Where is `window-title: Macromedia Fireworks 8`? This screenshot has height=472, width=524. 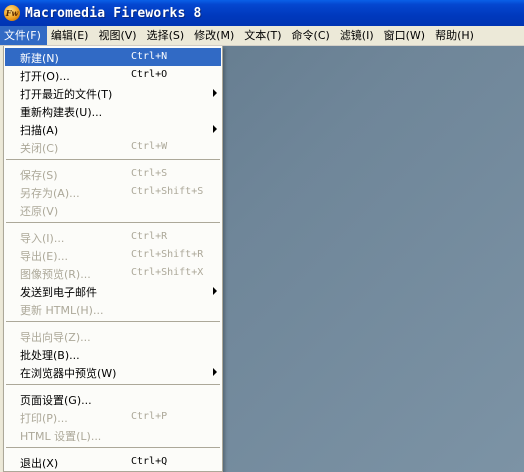 window-title: Macromedia Fireworks 8 is located at coordinates (113, 13).